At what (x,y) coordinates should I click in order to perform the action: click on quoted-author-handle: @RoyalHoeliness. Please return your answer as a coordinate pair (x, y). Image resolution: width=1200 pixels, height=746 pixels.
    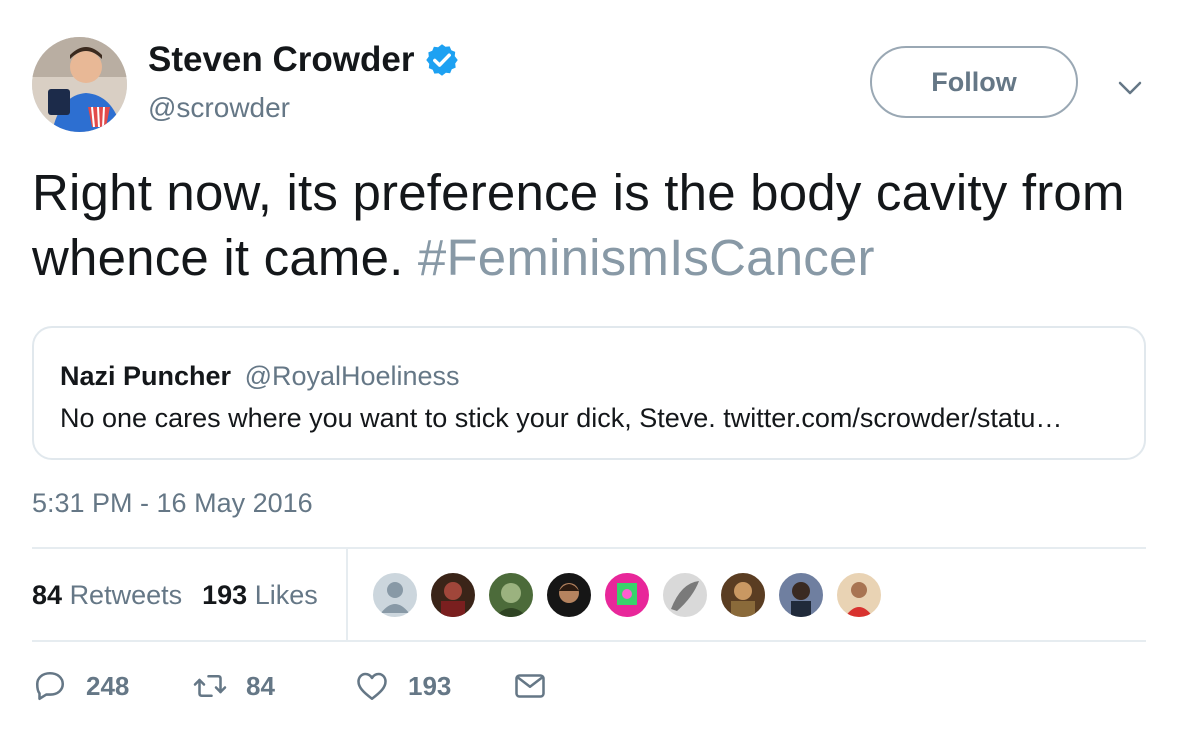
    Looking at the image, I should click on (352, 376).